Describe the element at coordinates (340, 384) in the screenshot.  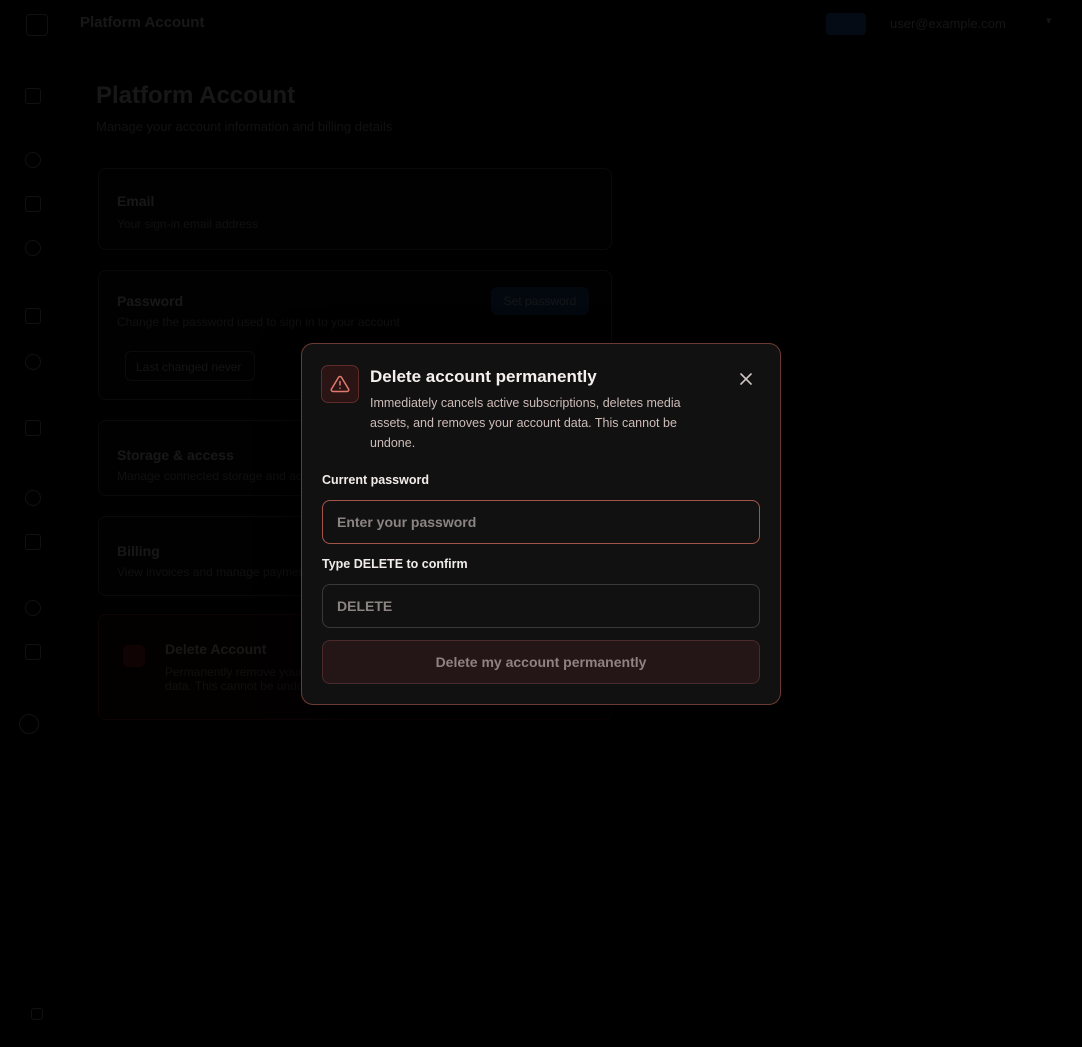
I see `warning-triangle-icon` at that location.